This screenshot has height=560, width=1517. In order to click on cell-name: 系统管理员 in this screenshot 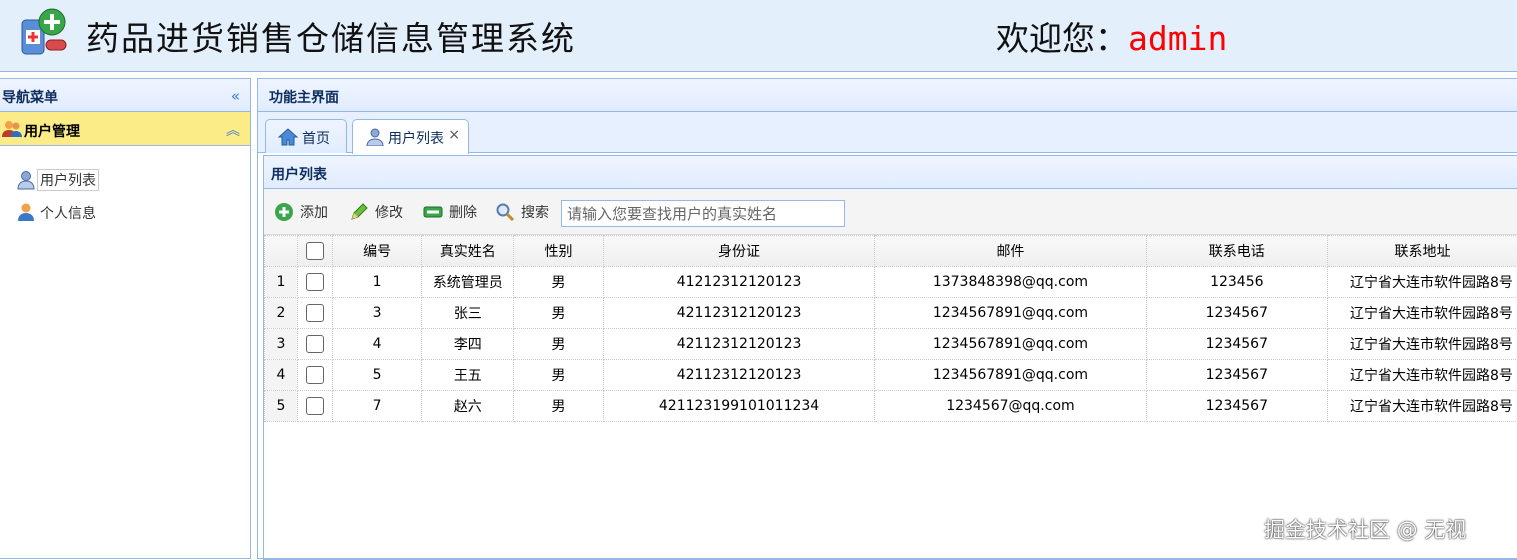, I will do `click(468, 282)`.